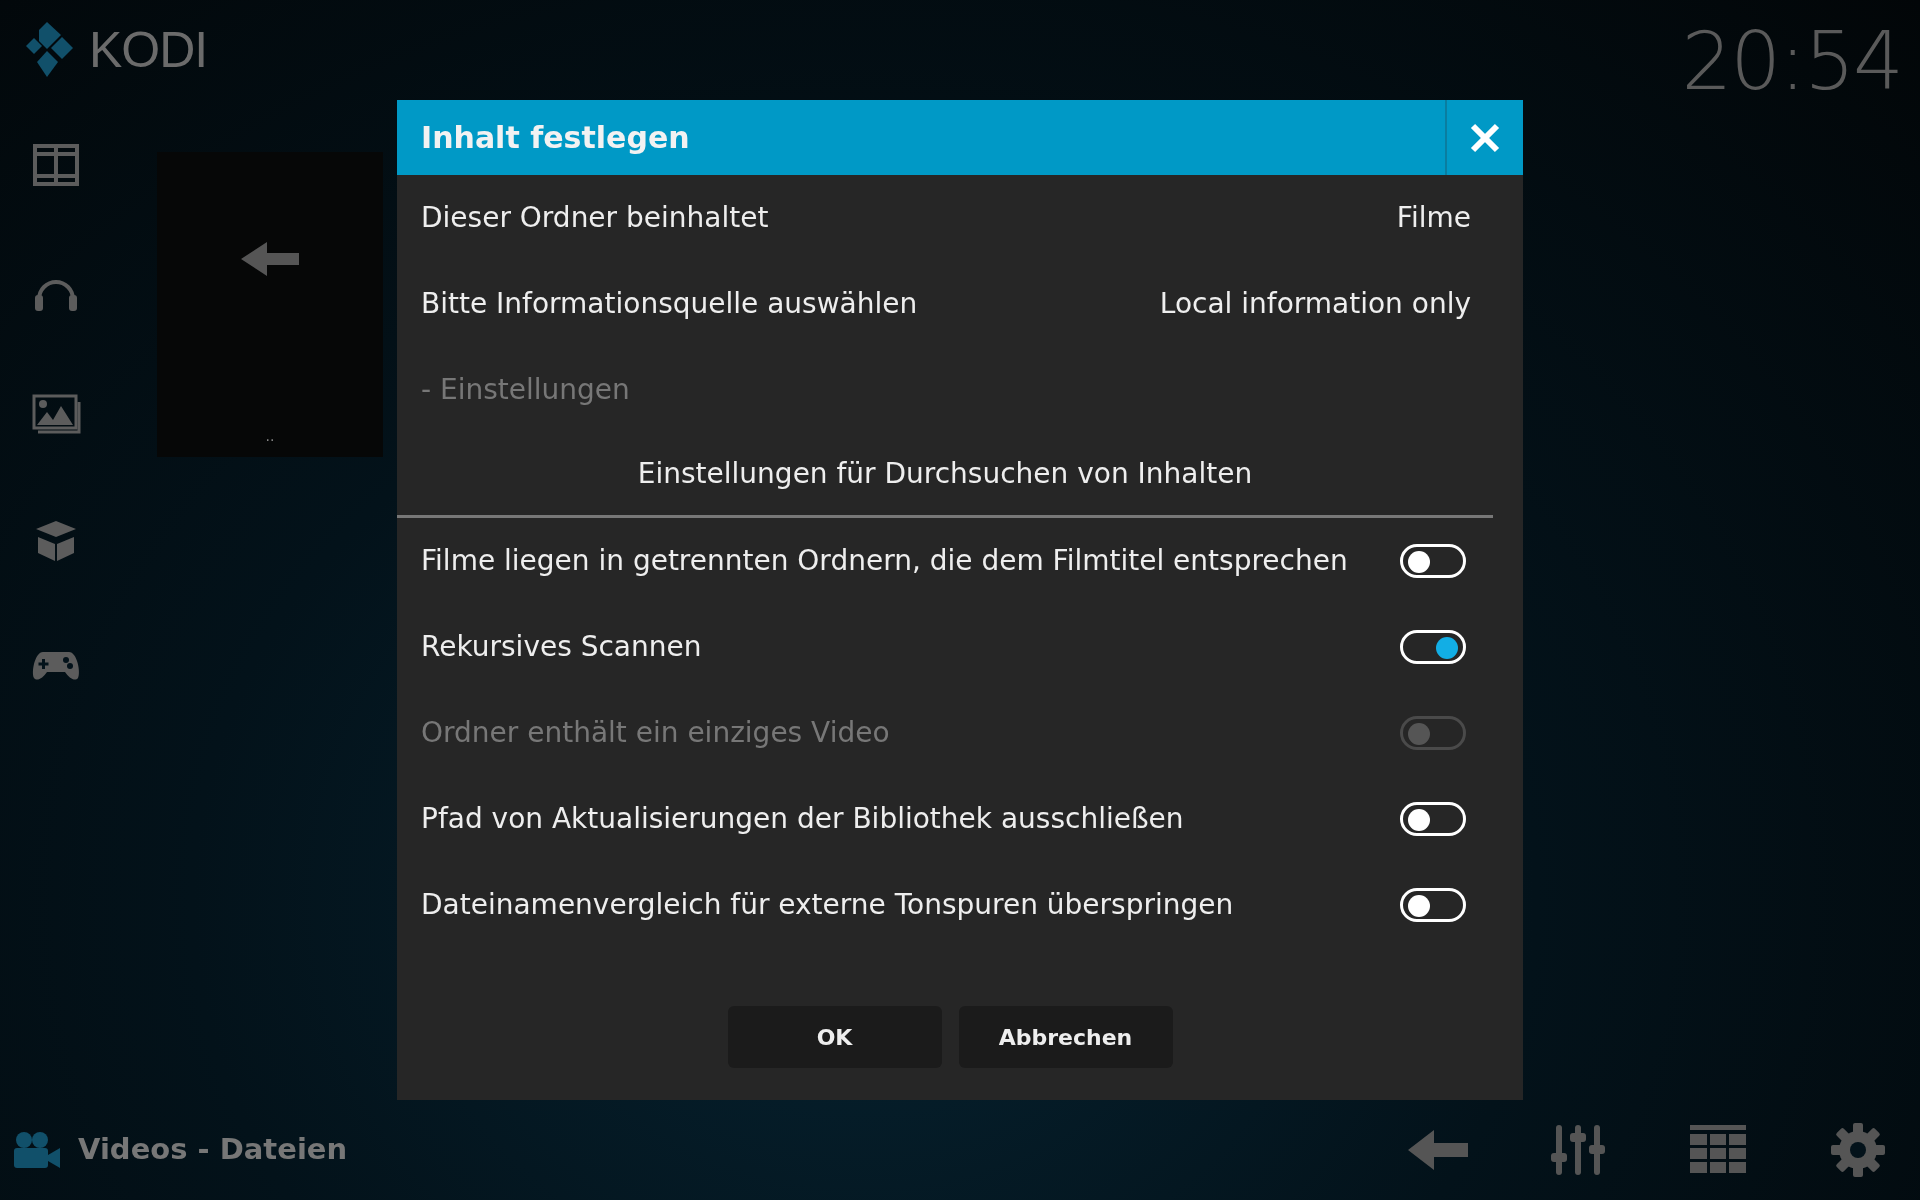 Image resolution: width=1920 pixels, height=1200 pixels. I want to click on dialog-title: Inhalt festlegen, so click(555, 138).